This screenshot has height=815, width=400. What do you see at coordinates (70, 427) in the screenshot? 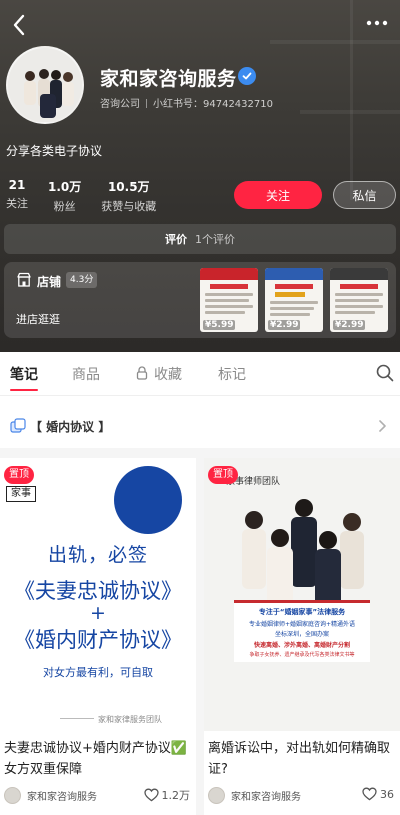
I see `collection-label: 【 婚内协议 】` at bounding box center [70, 427].